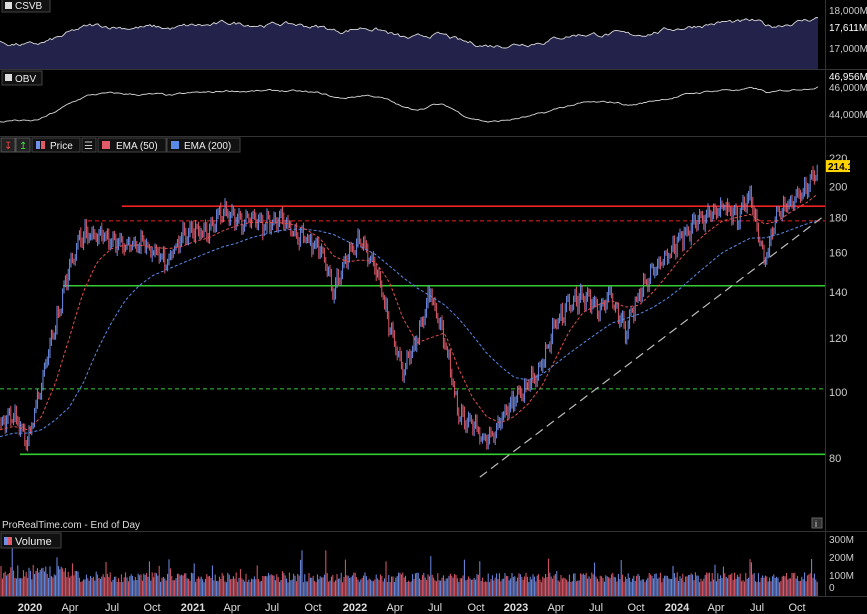 Image resolution: width=867 pixels, height=614 pixels. What do you see at coordinates (838, 393) in the screenshot?
I see `price-tick-100: 100` at bounding box center [838, 393].